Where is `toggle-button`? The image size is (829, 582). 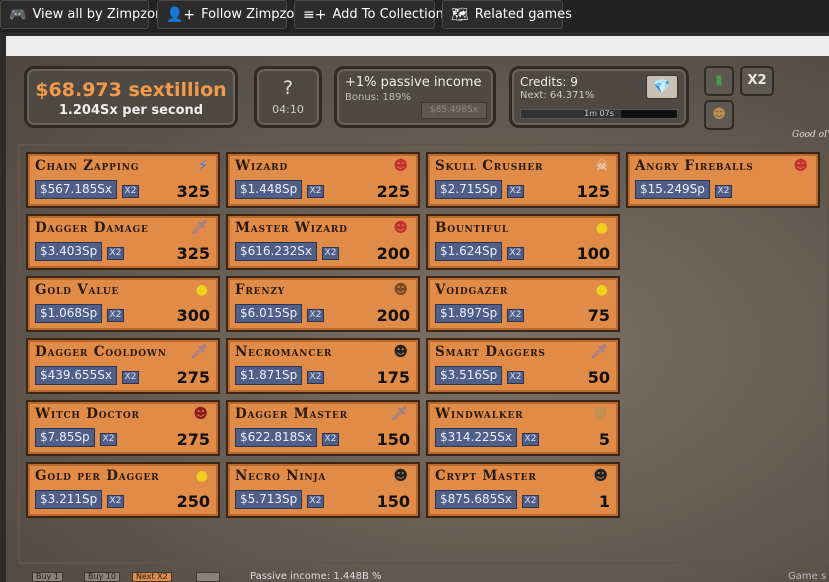 toggle-button is located at coordinates (208, 577).